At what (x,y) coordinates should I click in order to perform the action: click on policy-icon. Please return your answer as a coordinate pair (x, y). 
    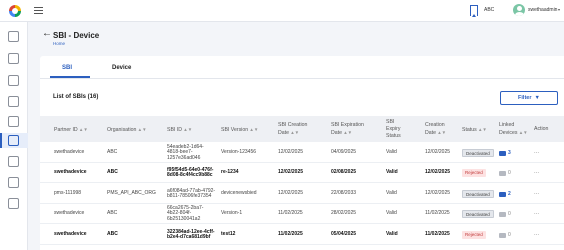
    Looking at the image, I should click on (13, 101).